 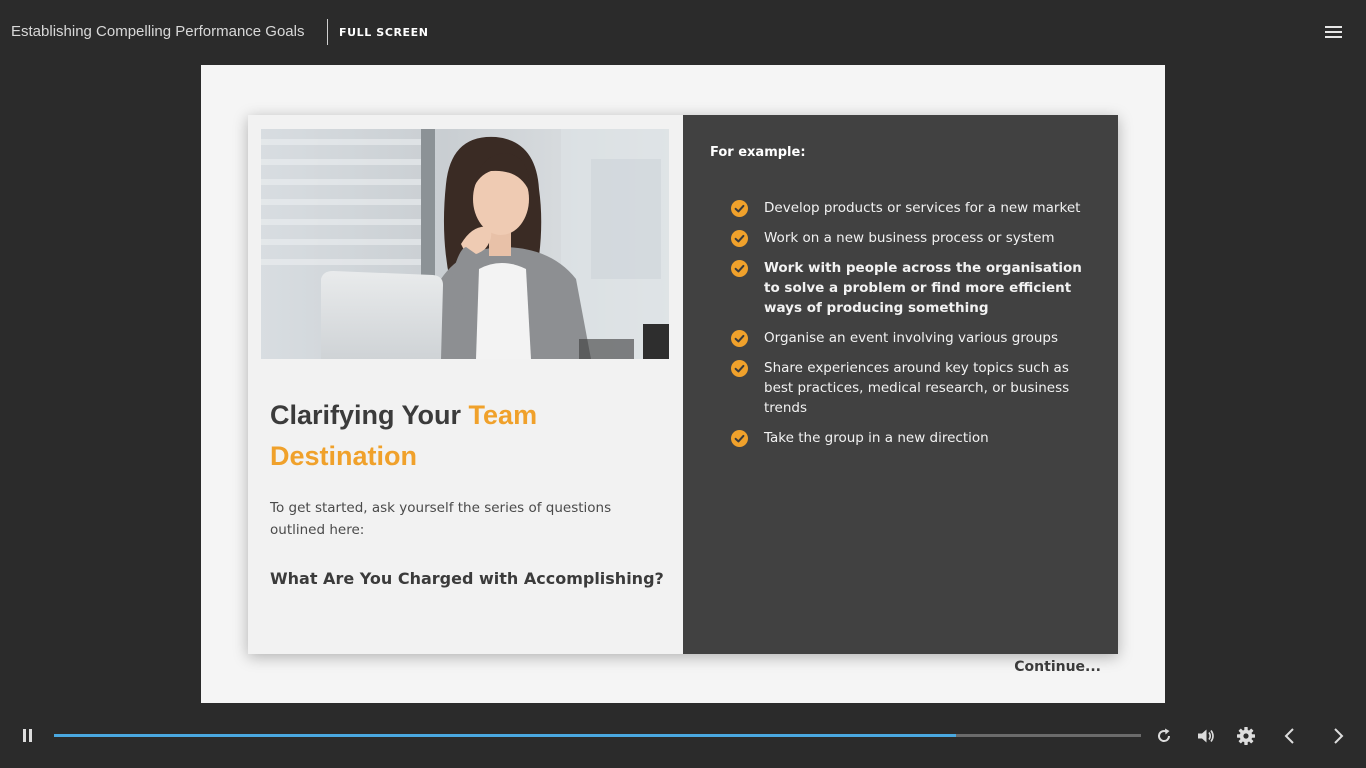 I want to click on progress-bar, so click(x=597, y=735).